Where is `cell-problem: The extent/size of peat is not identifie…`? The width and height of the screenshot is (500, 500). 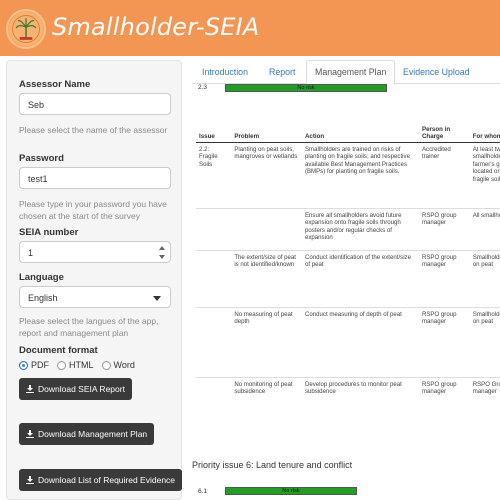
cell-problem: The extent/size of peat is not identifie… is located at coordinates (266, 278).